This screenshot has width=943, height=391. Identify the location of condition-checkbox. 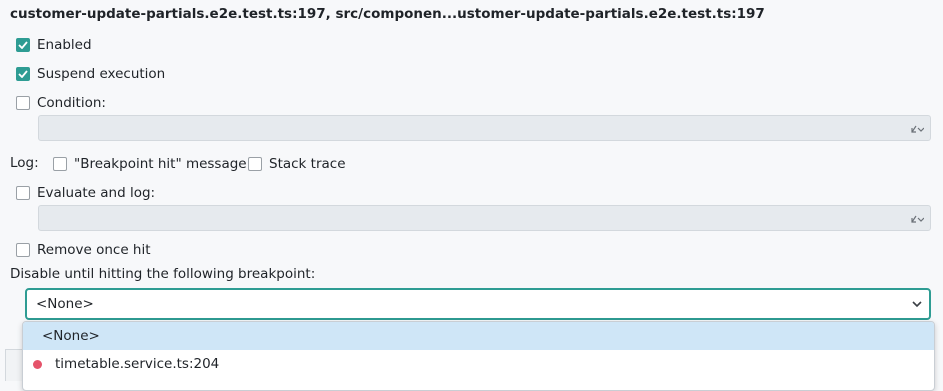
(23, 103).